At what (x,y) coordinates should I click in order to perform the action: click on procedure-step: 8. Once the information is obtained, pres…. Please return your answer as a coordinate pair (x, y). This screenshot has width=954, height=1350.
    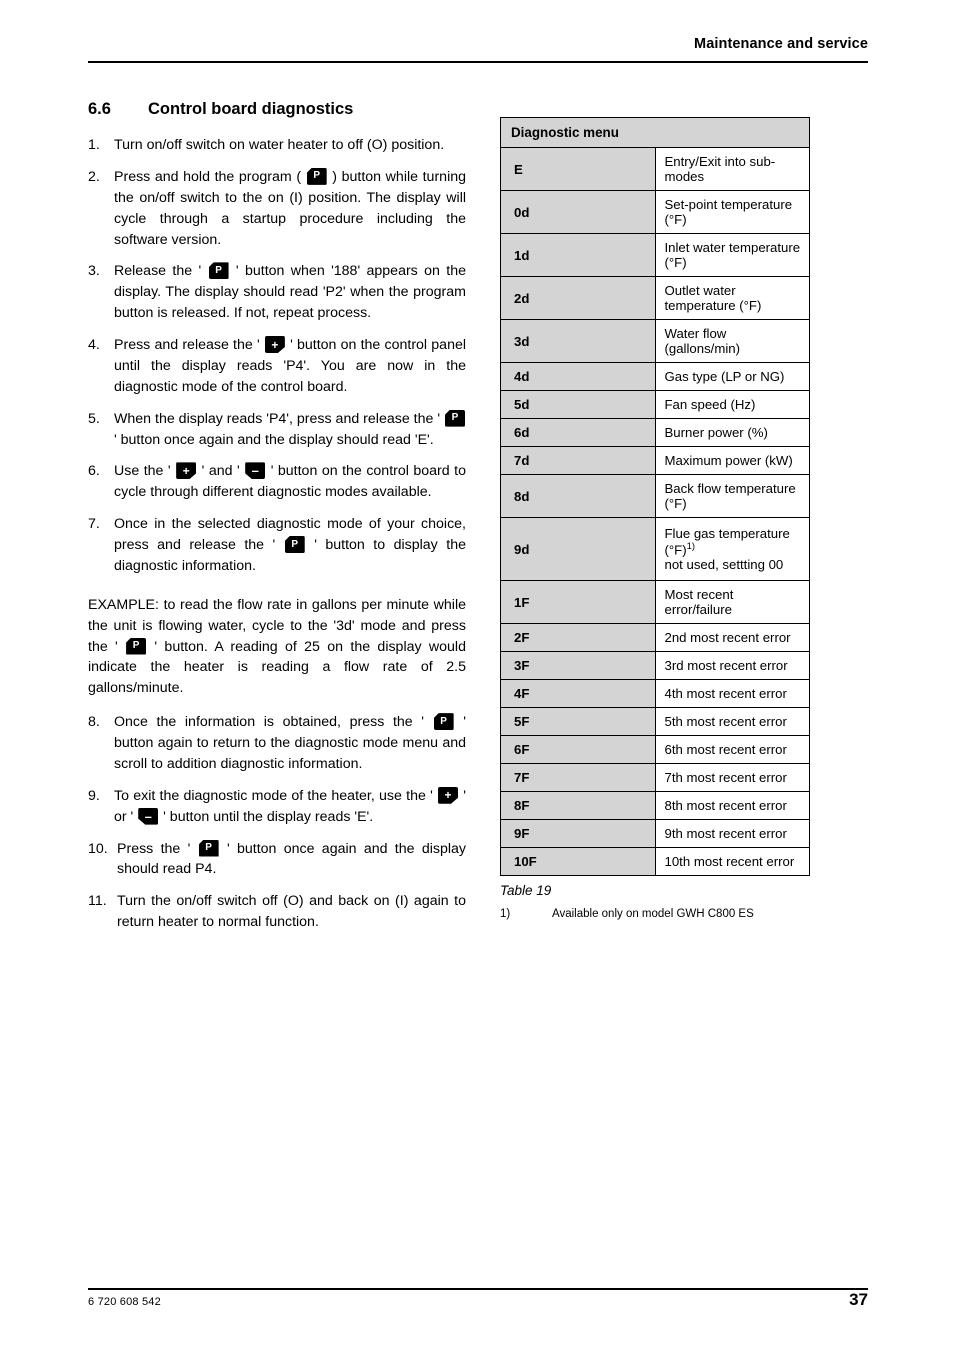
    Looking at the image, I should click on (277, 742).